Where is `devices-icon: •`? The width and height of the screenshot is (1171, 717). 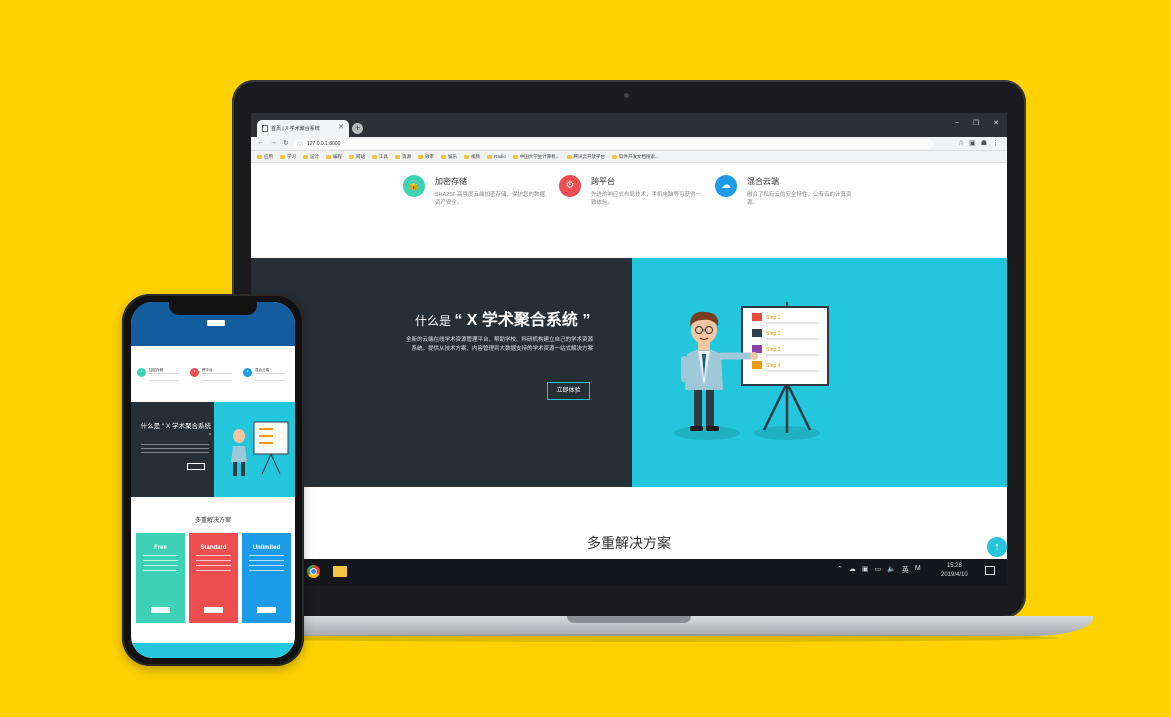
devices-icon: • is located at coordinates (194, 372).